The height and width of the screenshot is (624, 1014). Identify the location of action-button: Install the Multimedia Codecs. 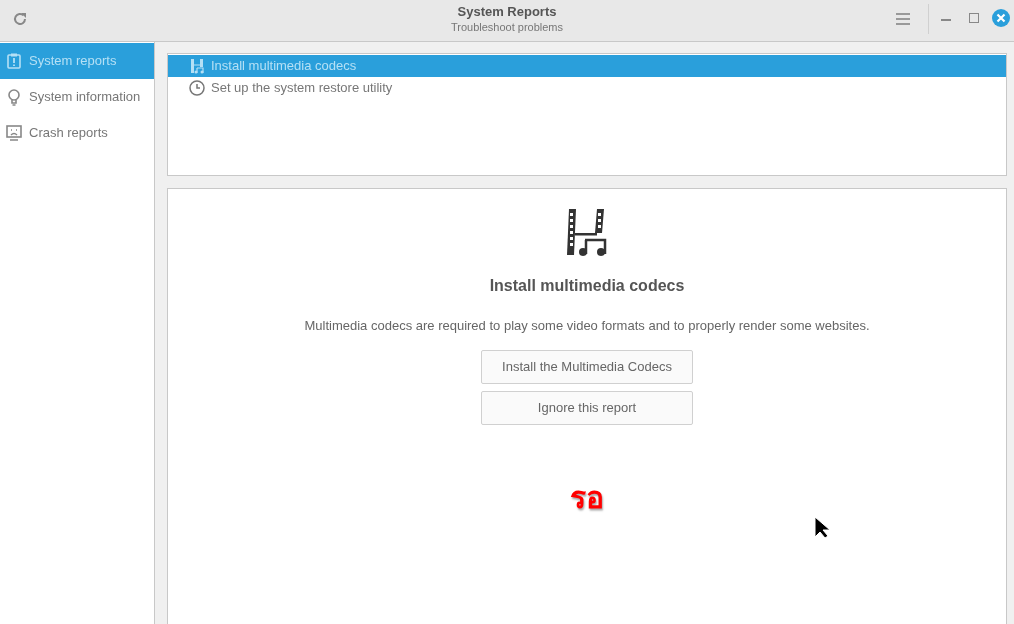
(587, 366).